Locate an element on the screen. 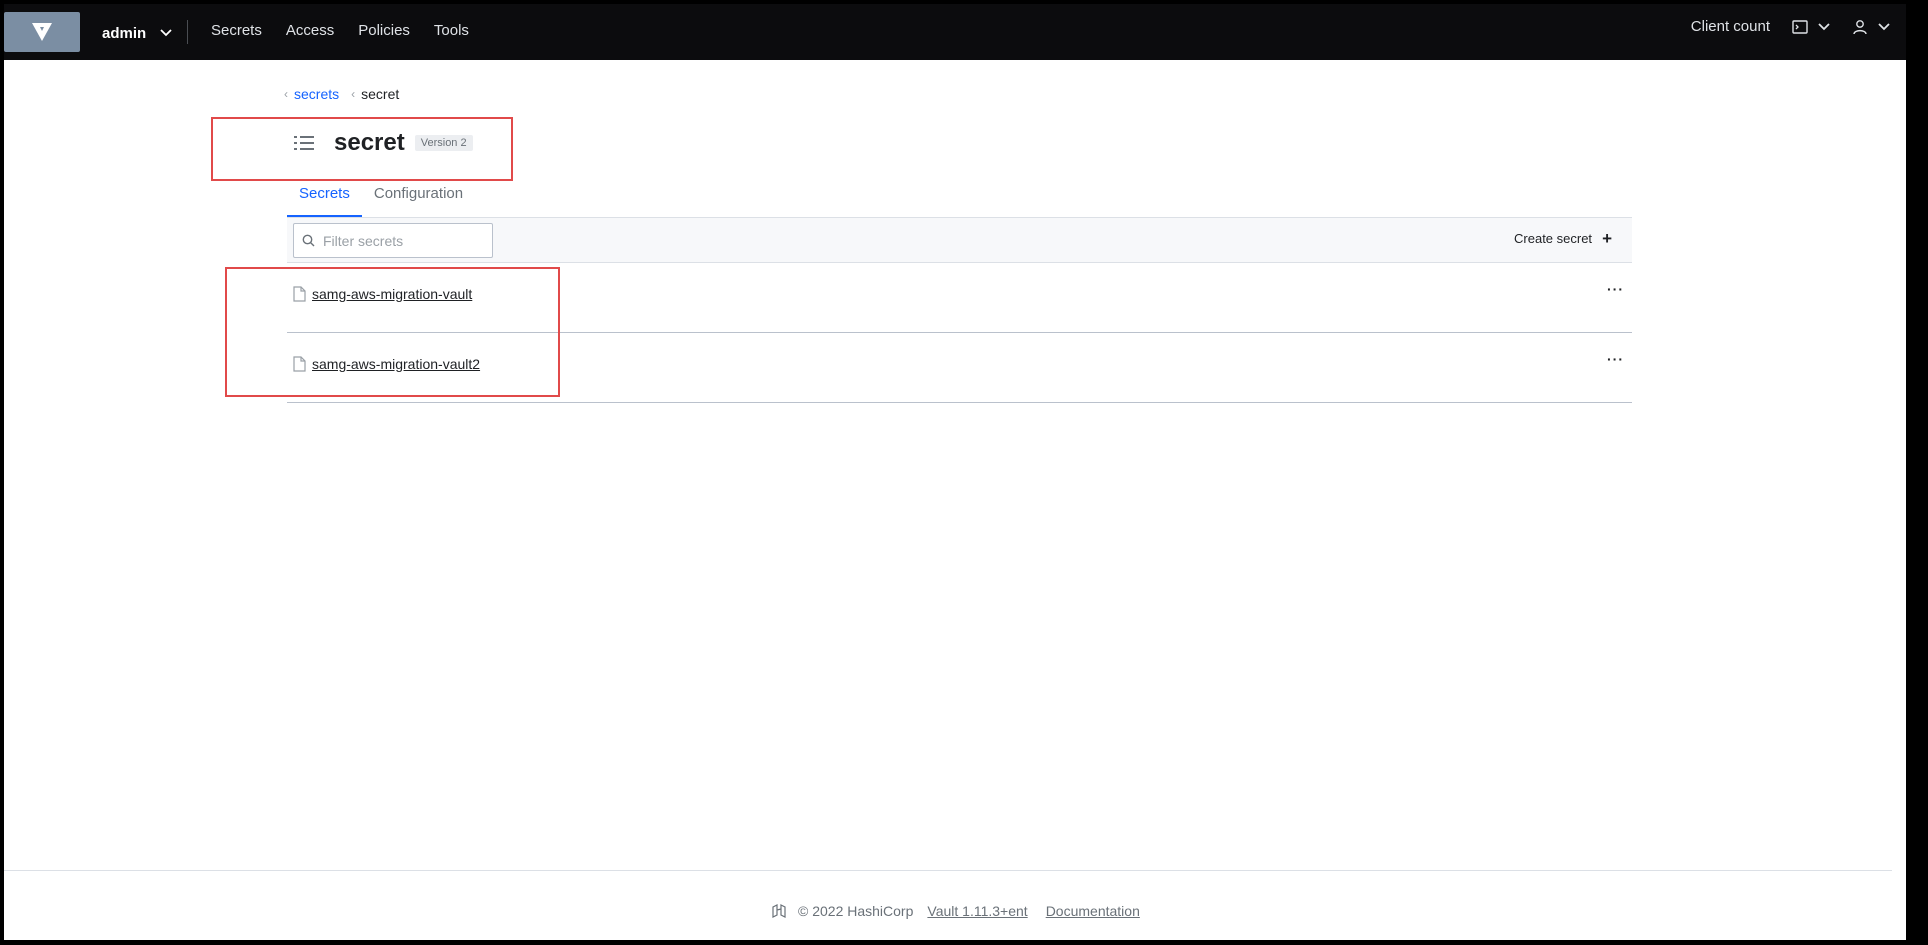 This screenshot has width=1928, height=945. breadcrumb-link-secrets: secrets is located at coordinates (316, 94).